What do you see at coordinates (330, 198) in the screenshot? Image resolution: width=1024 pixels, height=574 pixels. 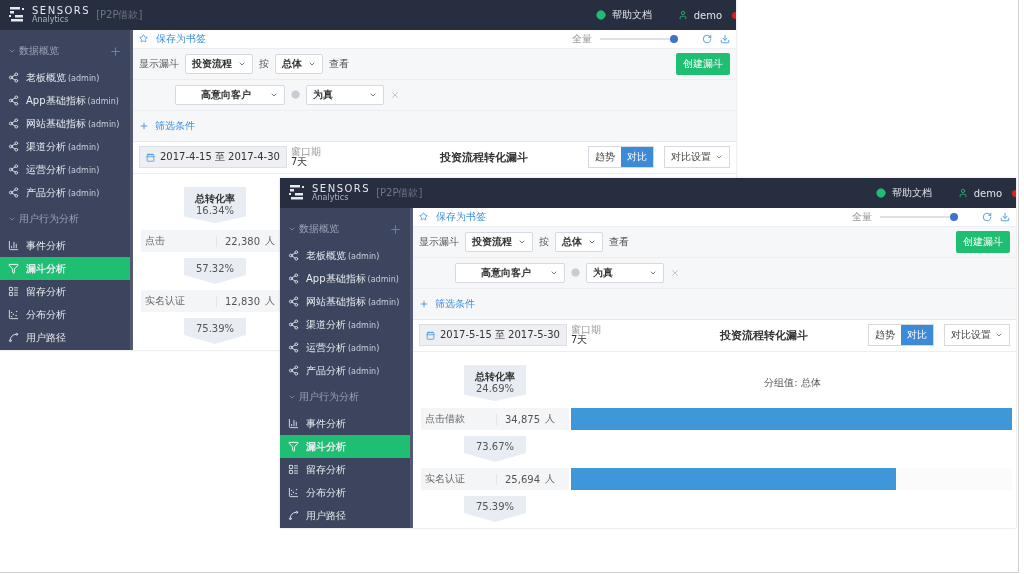 I see `brand-subtitle: Analytics` at bounding box center [330, 198].